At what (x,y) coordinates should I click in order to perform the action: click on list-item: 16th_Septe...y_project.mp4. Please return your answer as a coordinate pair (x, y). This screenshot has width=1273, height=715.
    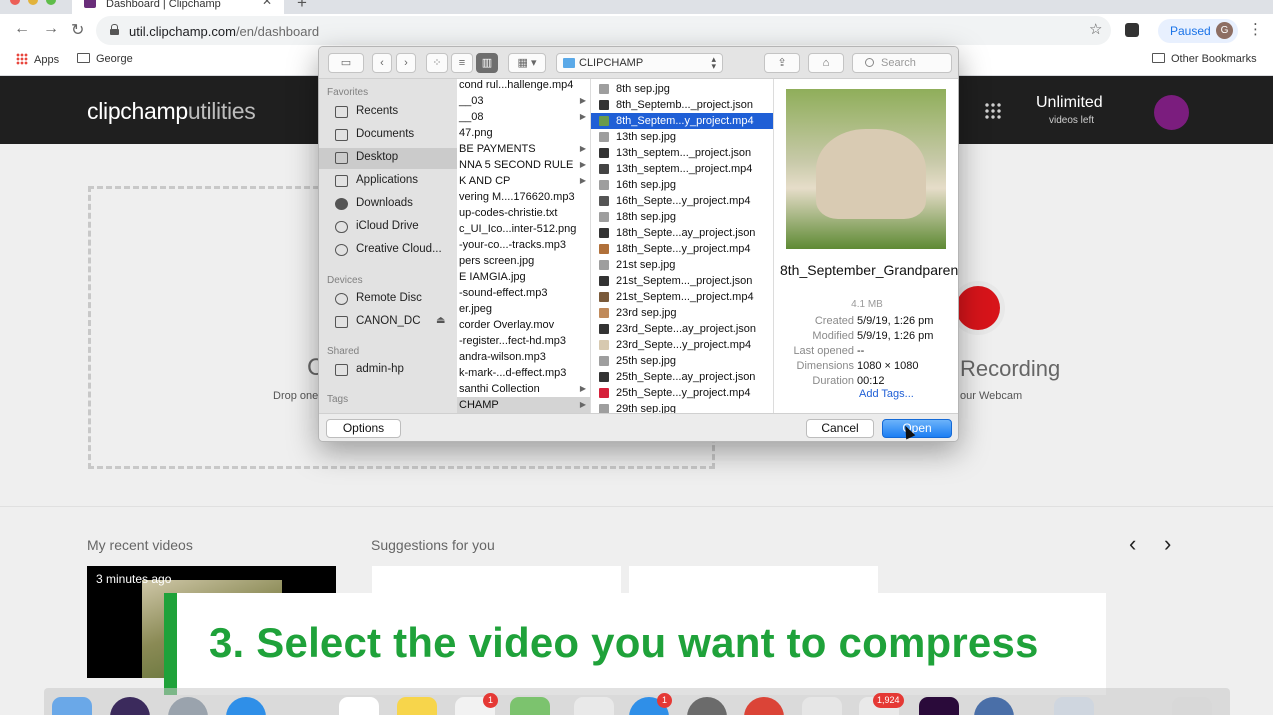
    Looking at the image, I should click on (682, 201).